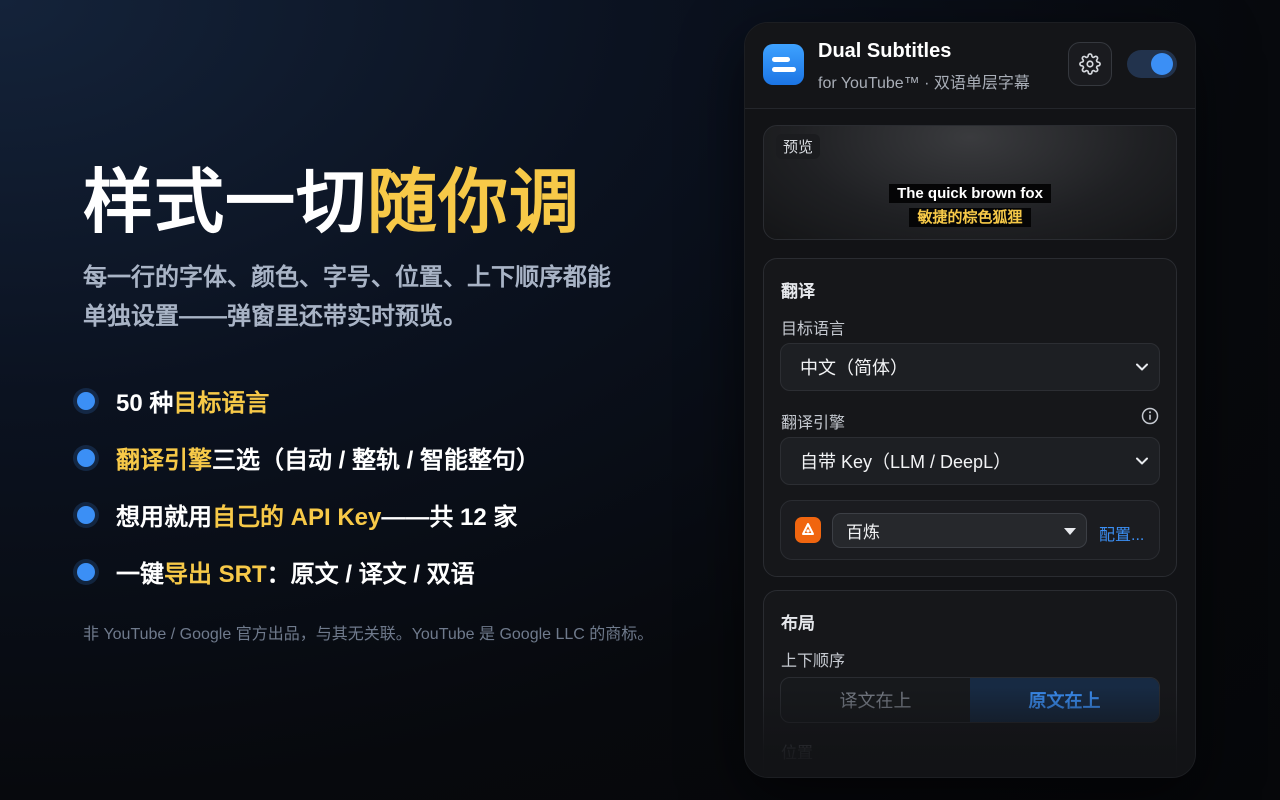 This screenshot has width=1280, height=800. What do you see at coordinates (140, 574) in the screenshot?
I see `feature-text-pre: 一键` at bounding box center [140, 574].